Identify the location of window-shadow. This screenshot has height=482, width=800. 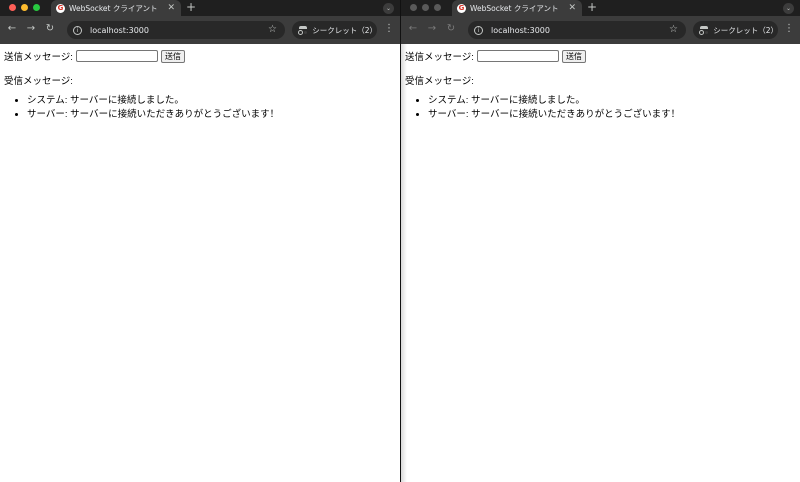
(404, 263).